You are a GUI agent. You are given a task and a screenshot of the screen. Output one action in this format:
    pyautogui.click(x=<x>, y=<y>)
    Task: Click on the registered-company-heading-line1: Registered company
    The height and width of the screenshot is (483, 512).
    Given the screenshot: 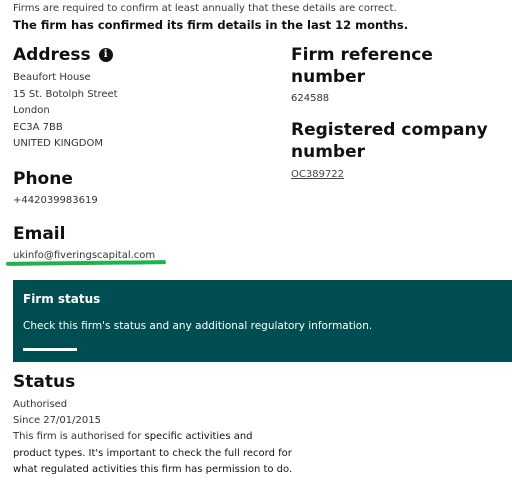 What is the action you would take?
    pyautogui.click(x=389, y=129)
    